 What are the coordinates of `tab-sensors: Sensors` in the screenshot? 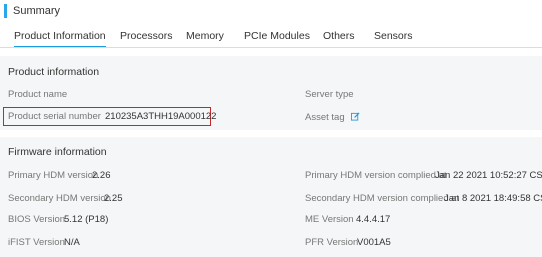 It's located at (393, 36).